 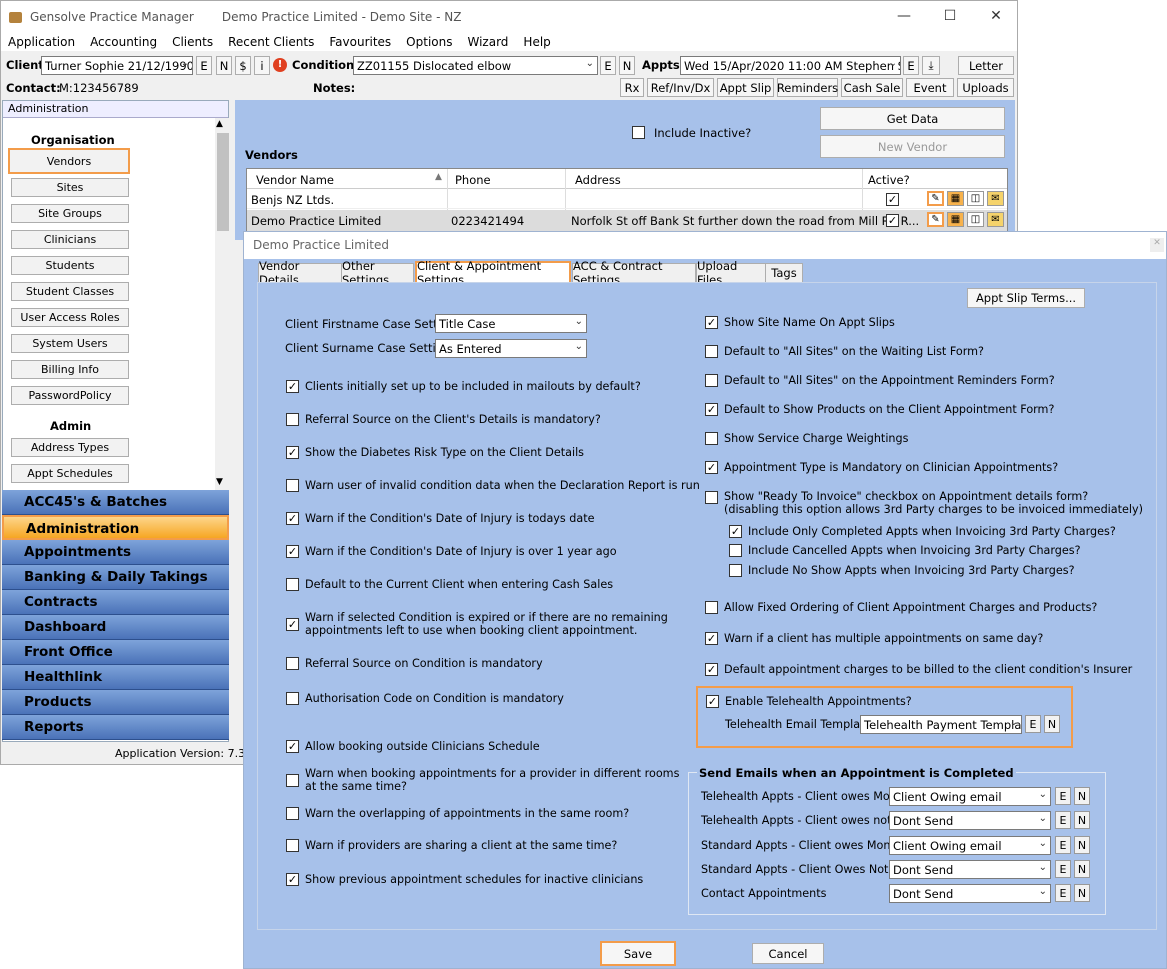 What do you see at coordinates (634, 273) in the screenshot?
I see `tab-acc-contract-settings: ACC & Contract Settings` at bounding box center [634, 273].